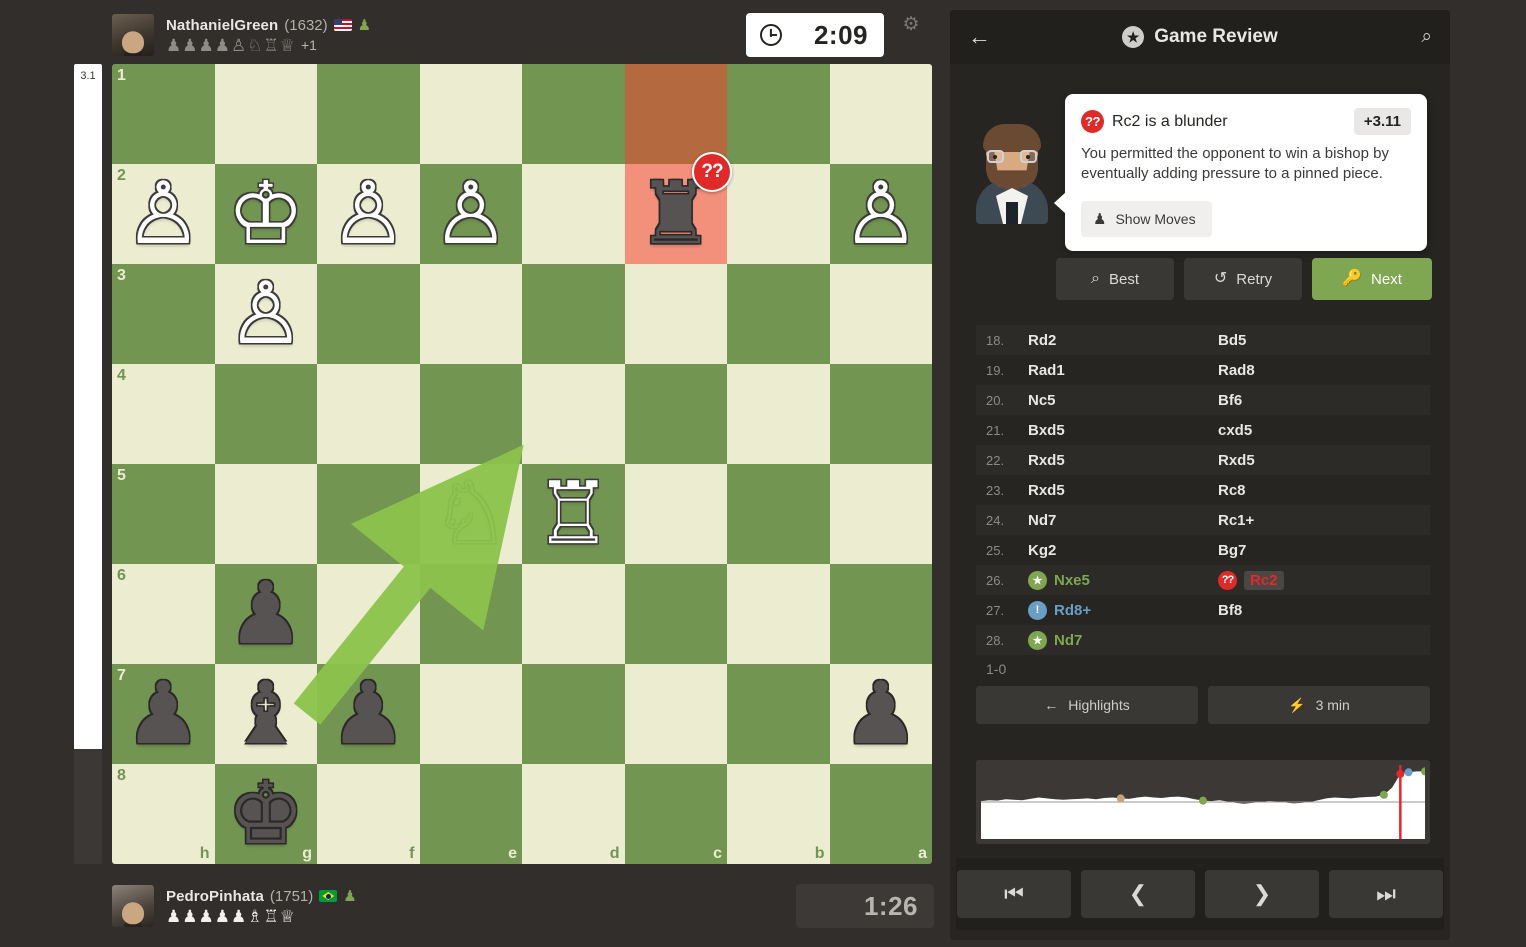 This screenshot has height=947, width=1526. I want to click on evaluation-graph, so click(1203, 802).